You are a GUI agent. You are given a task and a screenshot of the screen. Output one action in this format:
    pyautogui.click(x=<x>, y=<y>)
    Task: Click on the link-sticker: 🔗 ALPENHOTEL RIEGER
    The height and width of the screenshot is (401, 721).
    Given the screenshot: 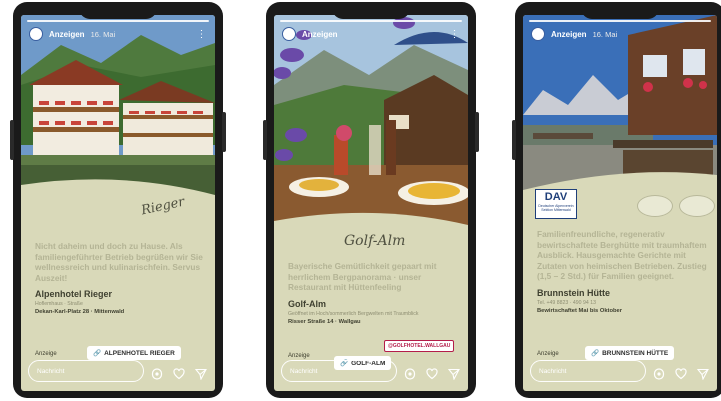 What is the action you would take?
    pyautogui.click(x=134, y=353)
    